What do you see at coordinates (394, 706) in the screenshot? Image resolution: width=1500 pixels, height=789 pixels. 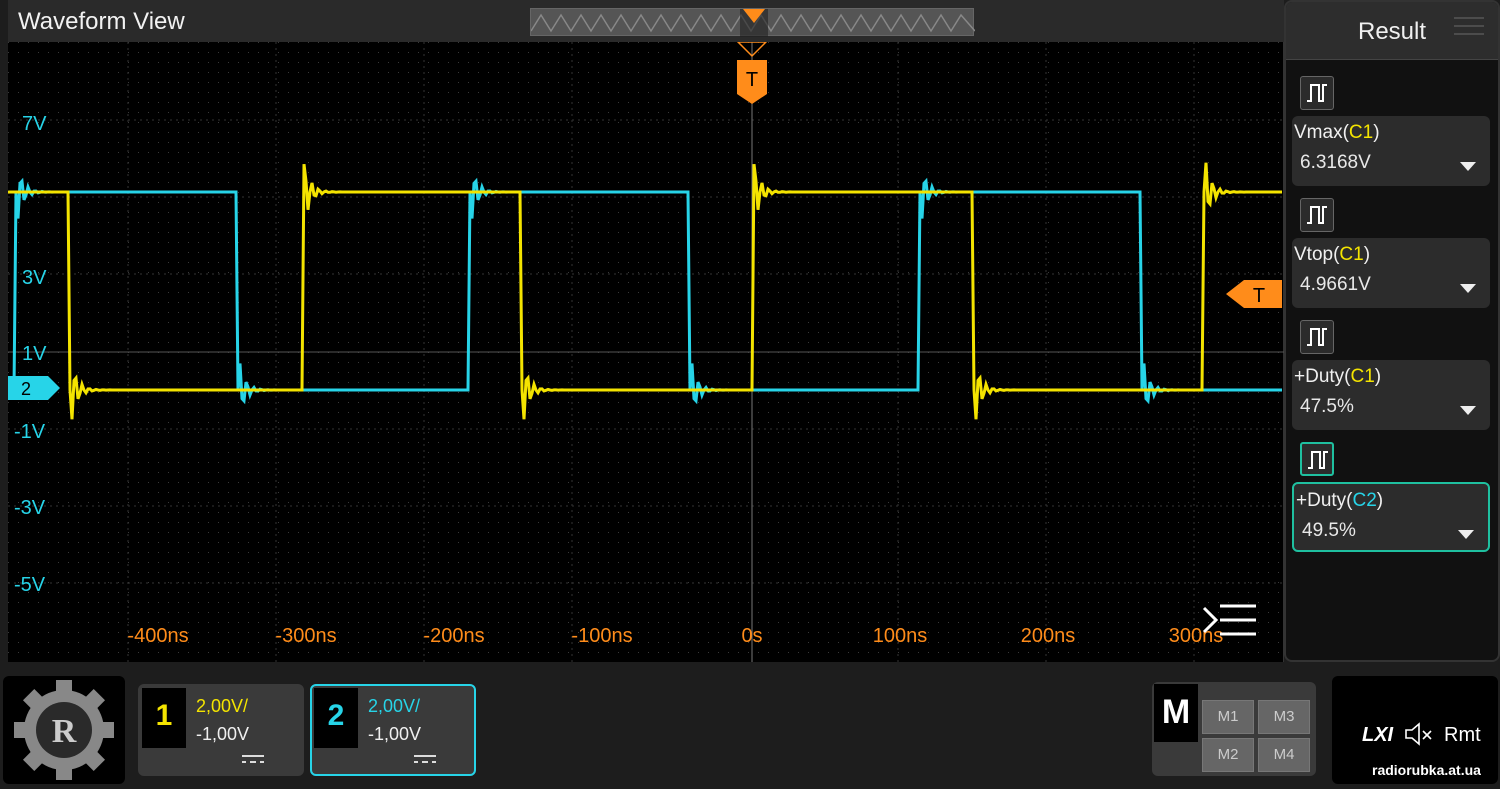 I see `channel-2-scale: 2,00V/` at bounding box center [394, 706].